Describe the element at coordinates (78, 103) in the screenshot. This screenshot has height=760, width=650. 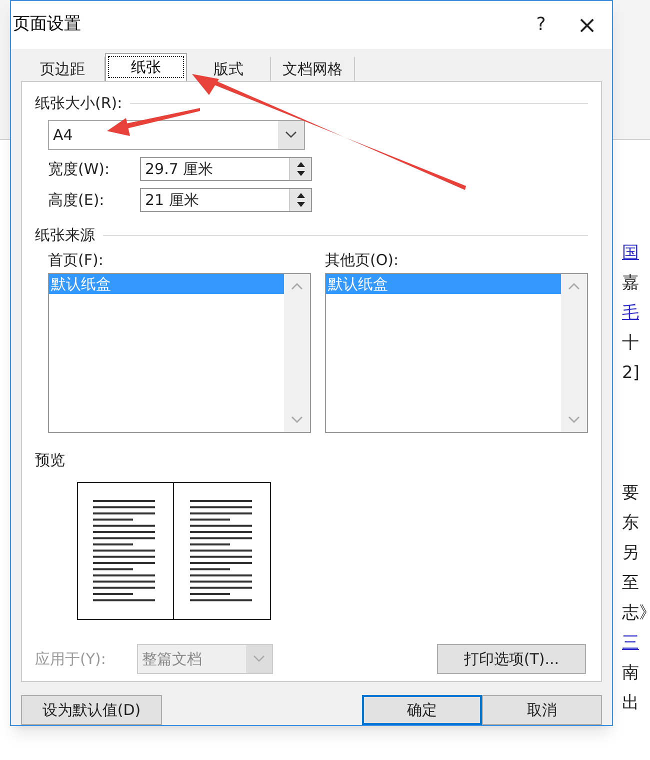
I see `section-title: 纸张大小(R):` at that location.